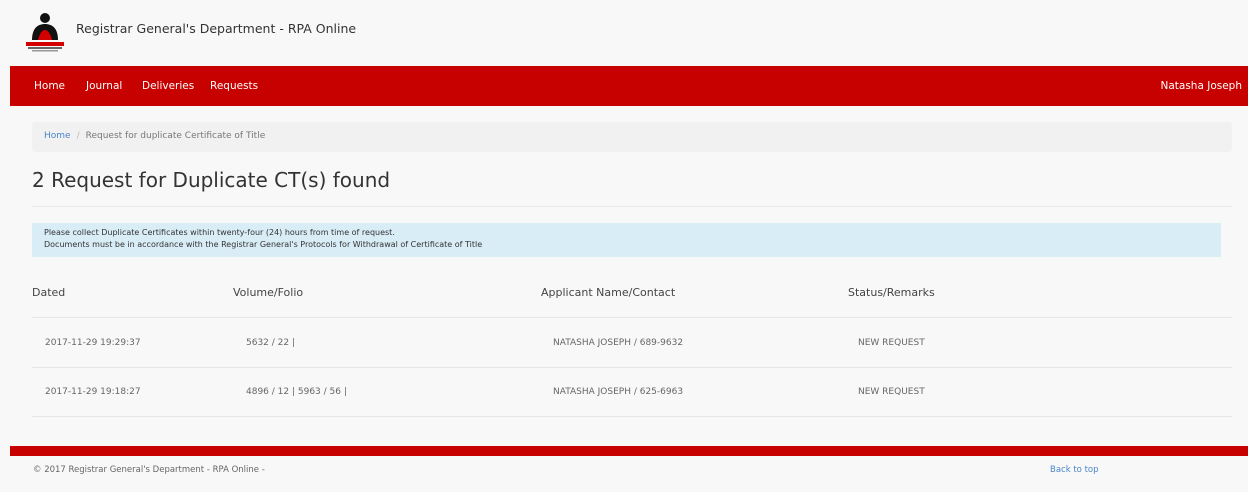  I want to click on user-menu: Natasha Joseph, so click(1201, 86).